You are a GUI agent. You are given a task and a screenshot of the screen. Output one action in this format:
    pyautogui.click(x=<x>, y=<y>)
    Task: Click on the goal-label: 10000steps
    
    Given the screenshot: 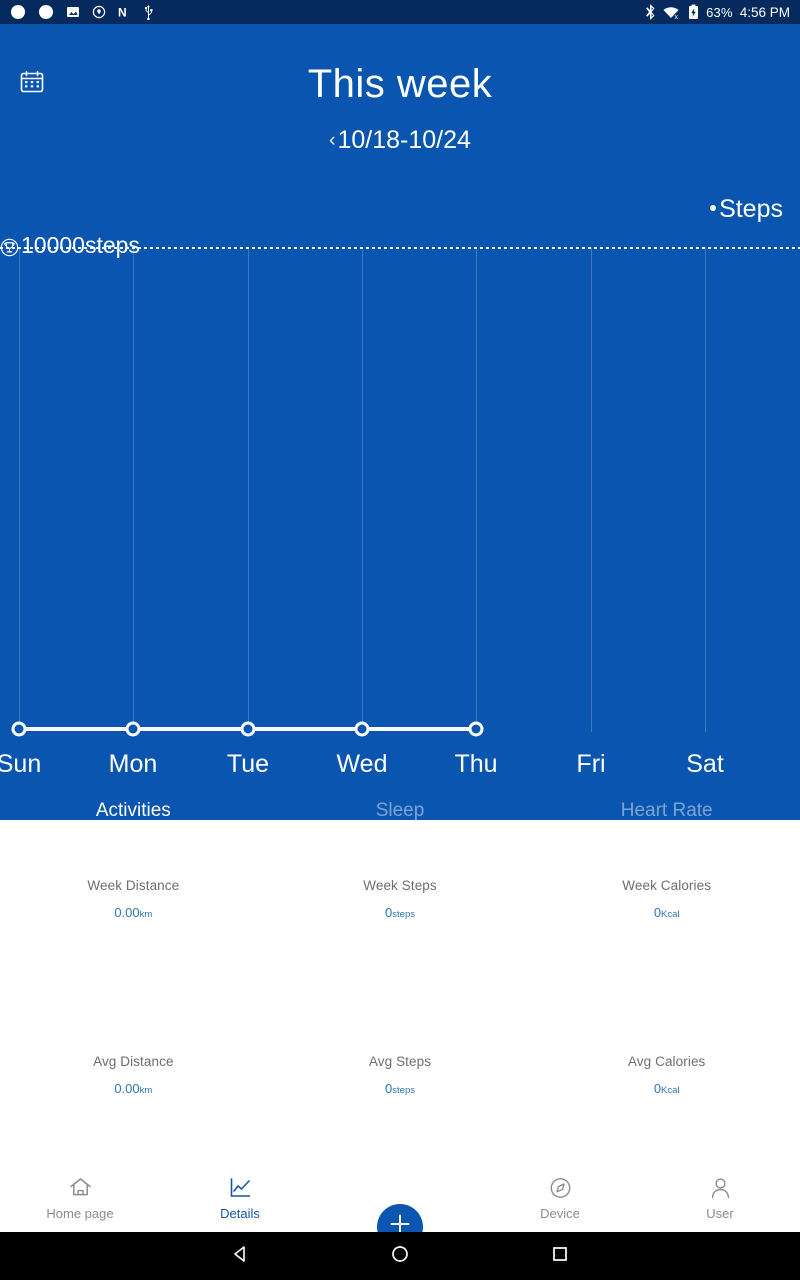 What is the action you would take?
    pyautogui.click(x=70, y=245)
    